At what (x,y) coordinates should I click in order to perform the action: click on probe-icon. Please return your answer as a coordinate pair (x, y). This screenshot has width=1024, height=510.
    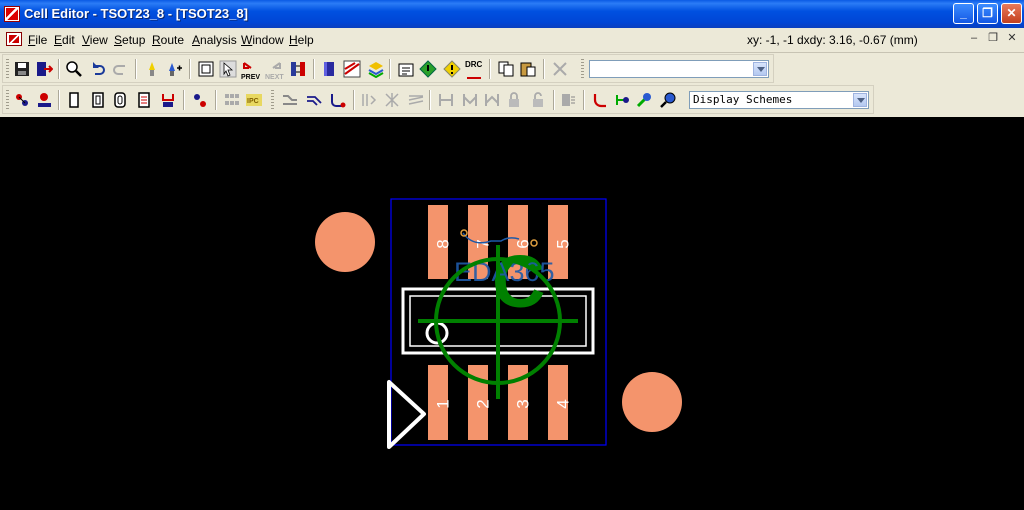
    Looking at the image, I should click on (622, 100).